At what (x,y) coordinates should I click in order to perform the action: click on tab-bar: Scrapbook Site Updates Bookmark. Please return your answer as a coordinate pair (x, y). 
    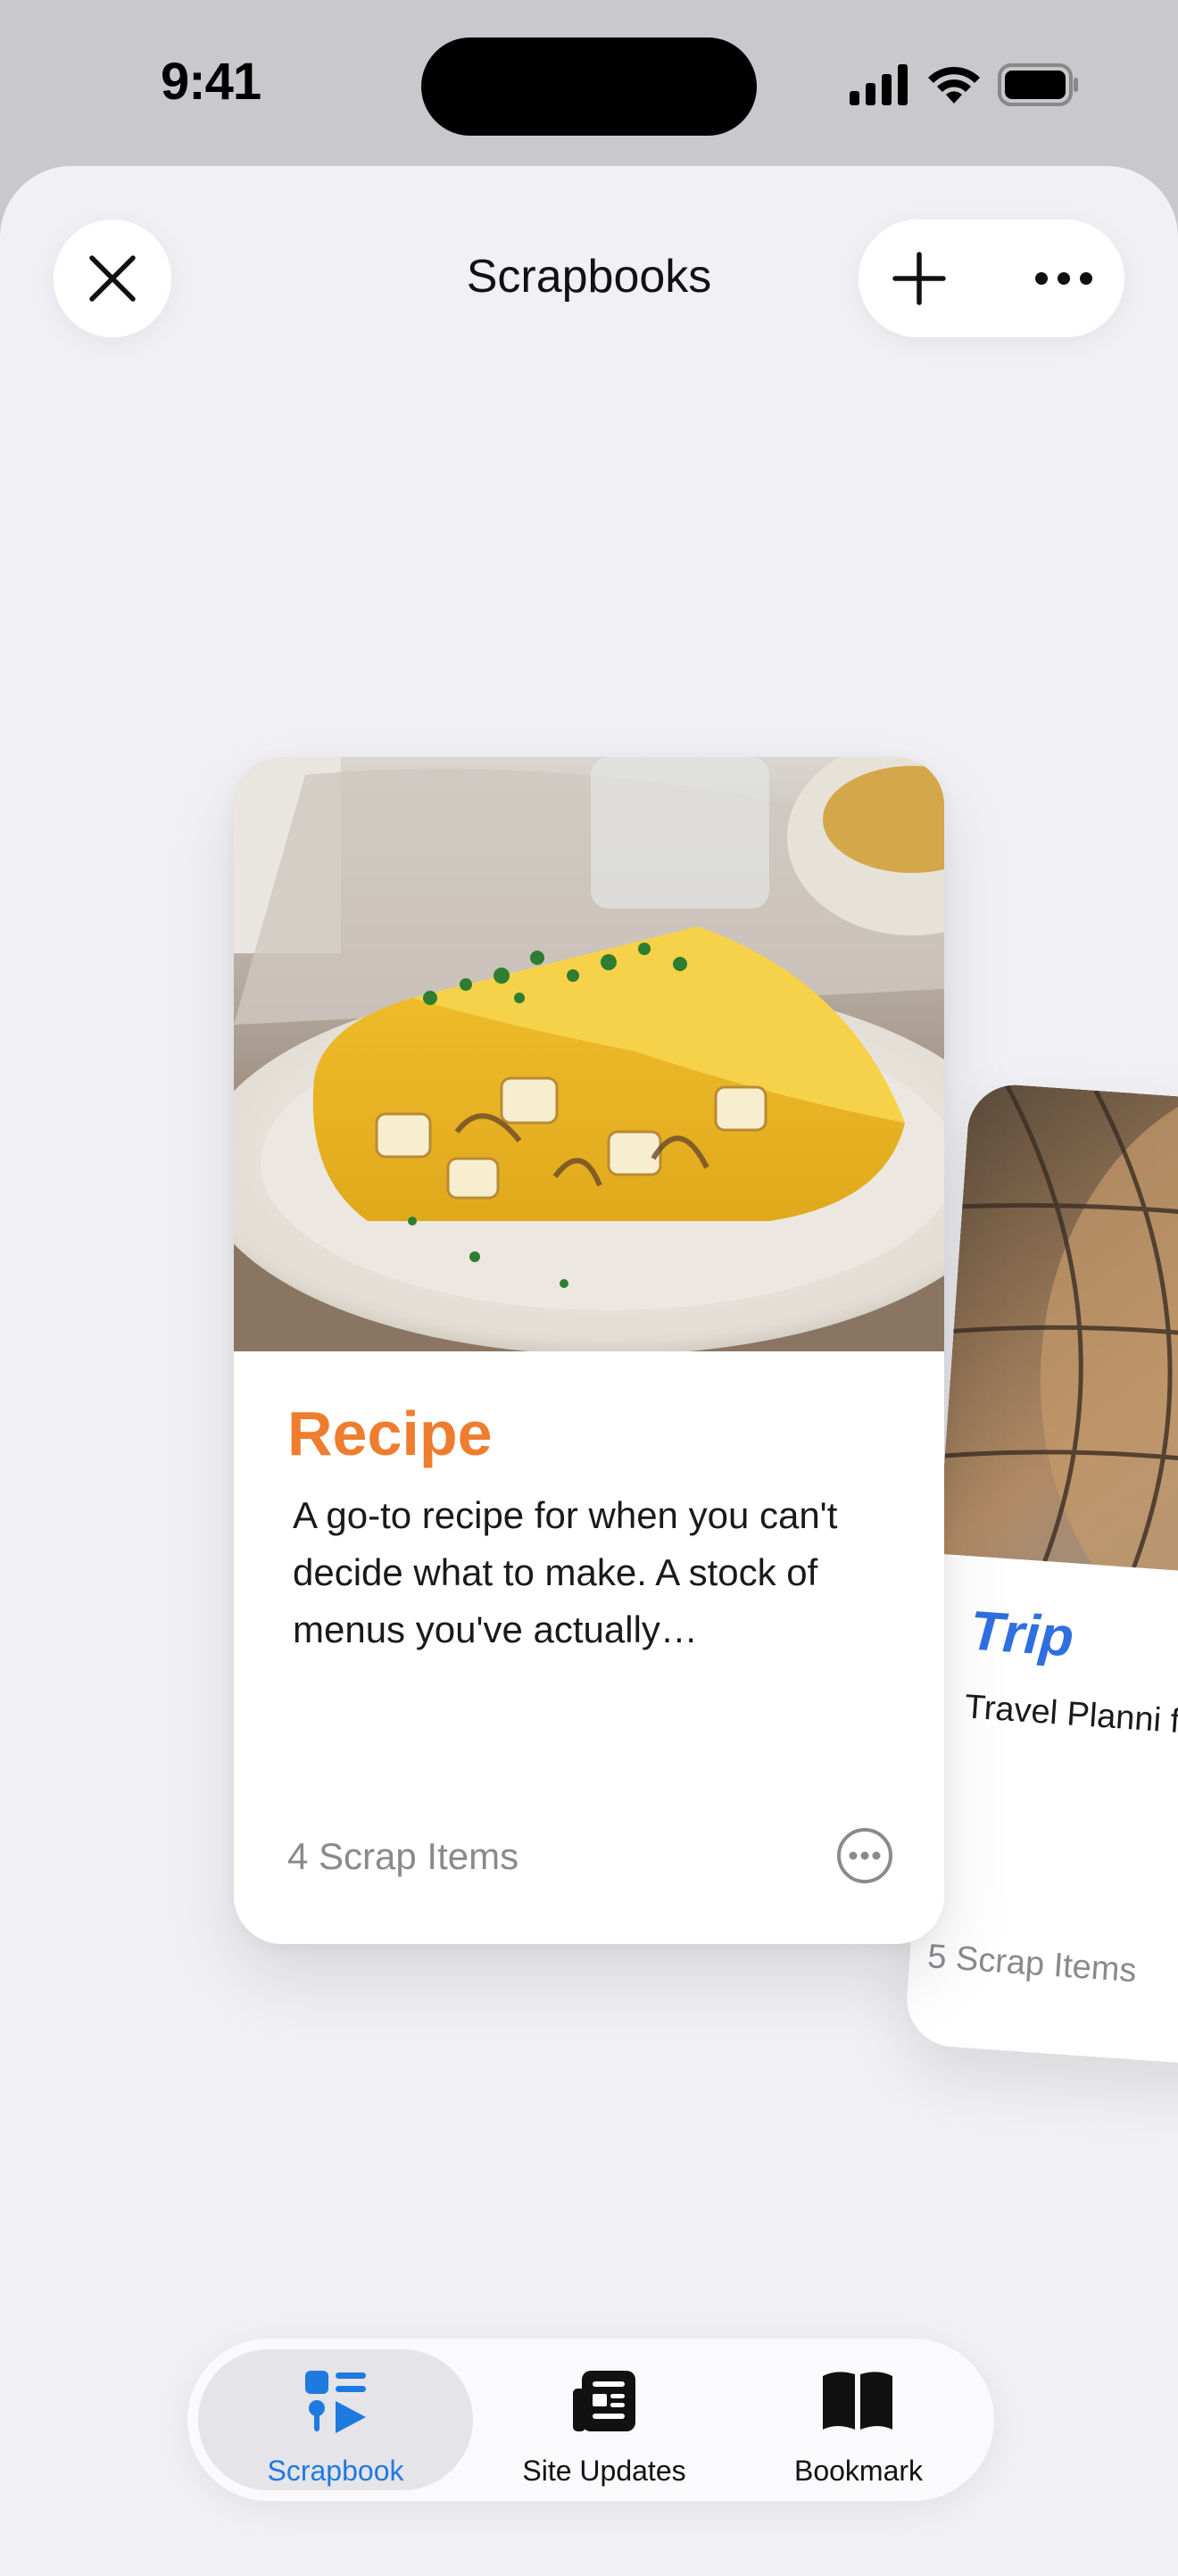
    Looking at the image, I should click on (590, 2420).